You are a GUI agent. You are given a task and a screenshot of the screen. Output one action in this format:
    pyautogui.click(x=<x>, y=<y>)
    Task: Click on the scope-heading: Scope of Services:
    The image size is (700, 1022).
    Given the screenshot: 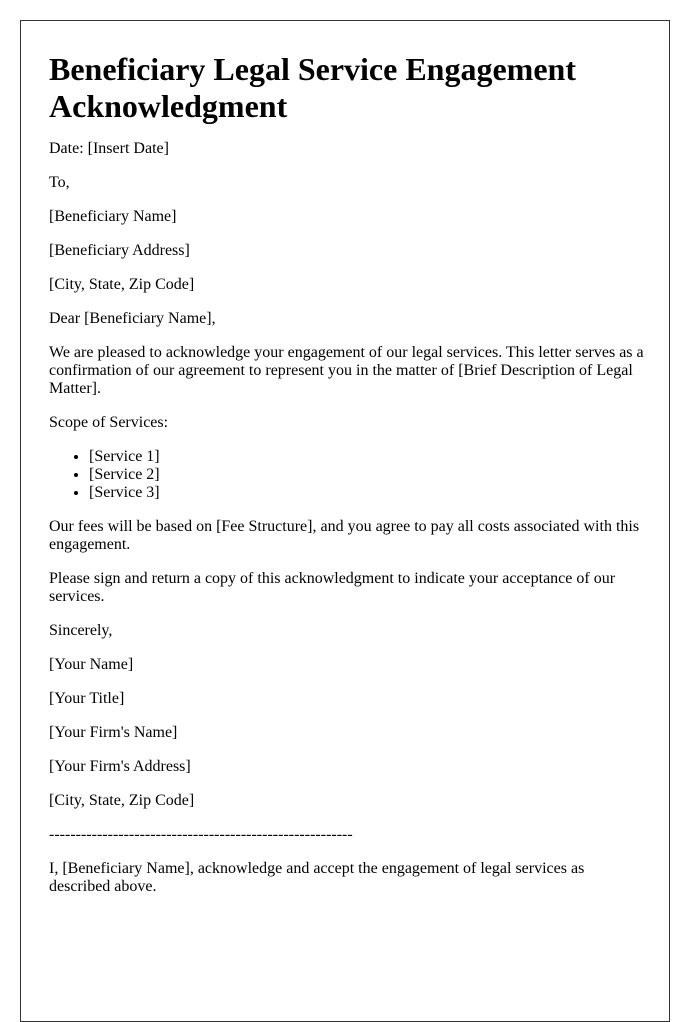 What is the action you would take?
    pyautogui.click(x=109, y=422)
    